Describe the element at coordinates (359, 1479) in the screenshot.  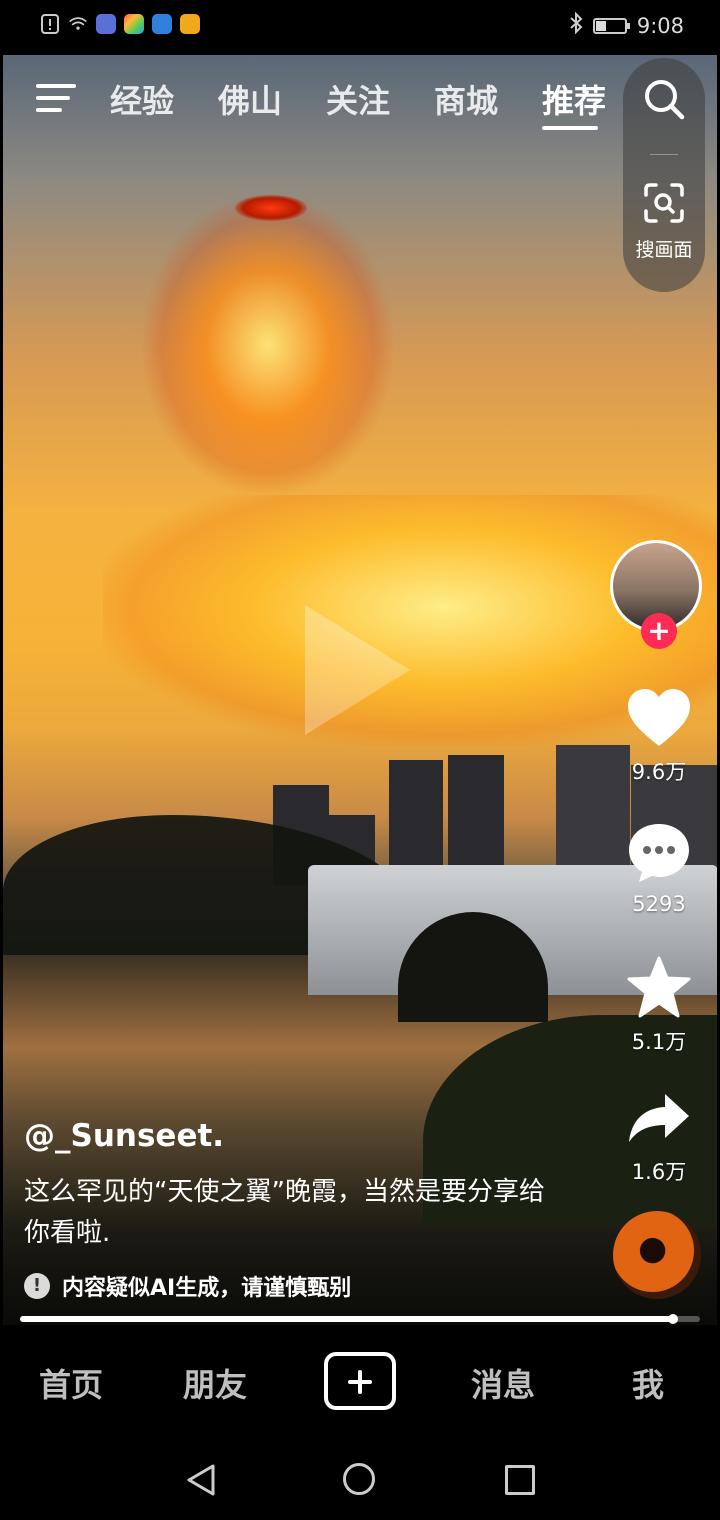
I see `home-icon` at that location.